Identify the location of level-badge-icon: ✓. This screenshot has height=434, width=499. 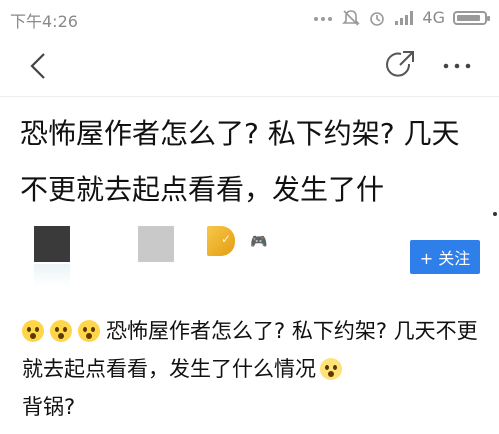
(221, 241).